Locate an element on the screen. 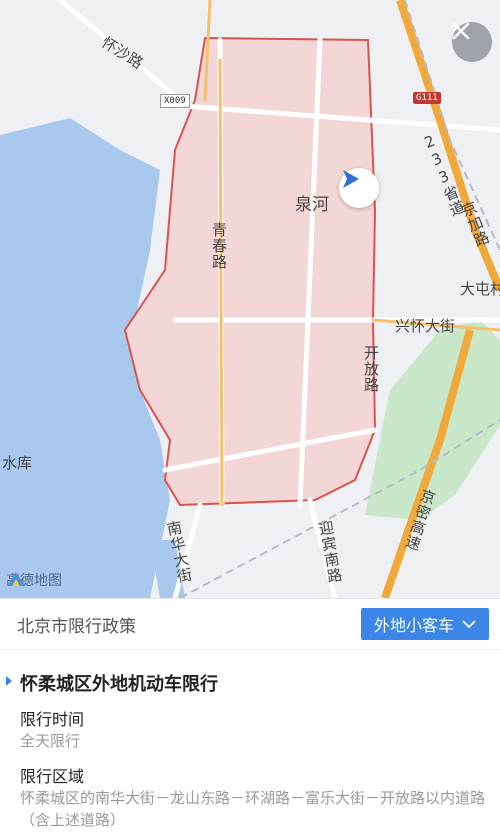 This screenshot has width=500, height=834. area-value: 怀柔城区的南华大街－龙山东路－环湖路－富乐大街－开放路以内道路（含上述道路） is located at coordinates (253, 809).